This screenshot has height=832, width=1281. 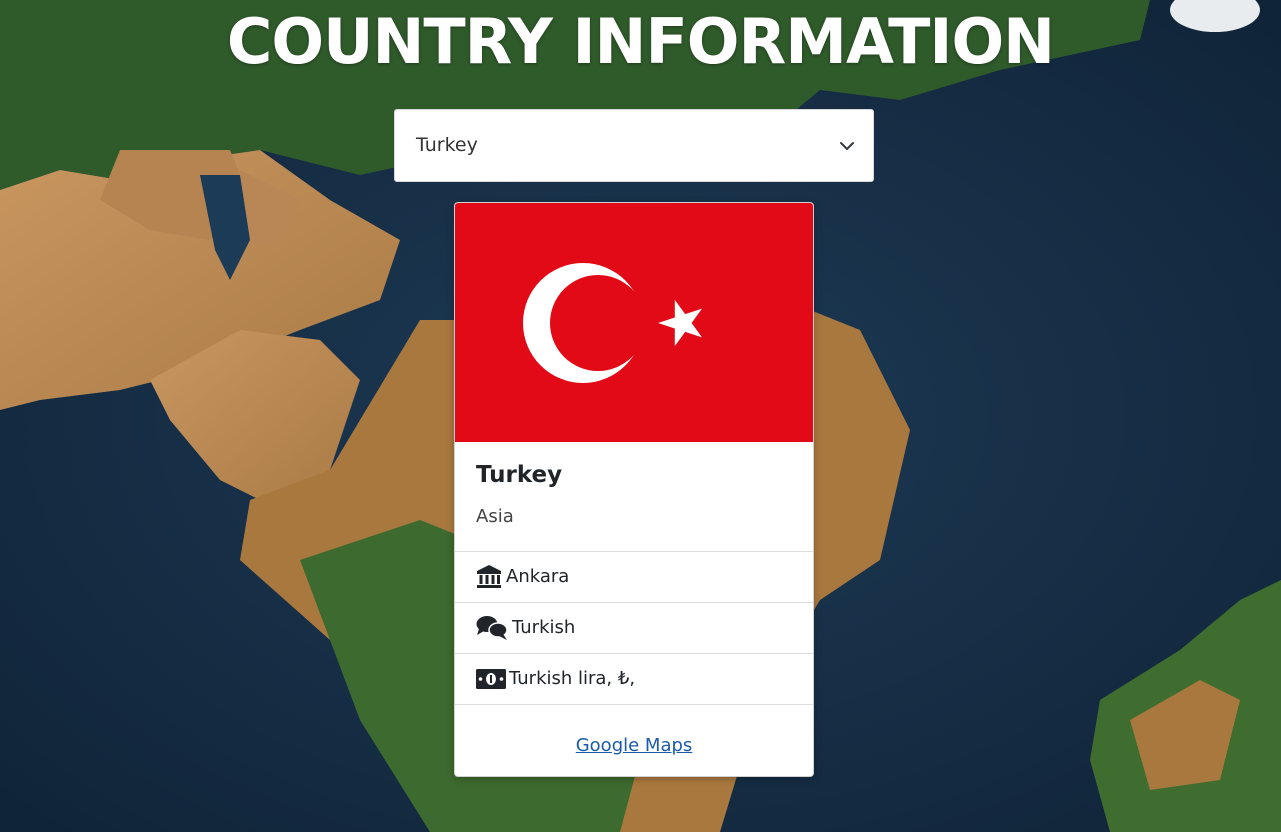 What do you see at coordinates (634, 577) in the screenshot?
I see `list-item-capital: Ankara` at bounding box center [634, 577].